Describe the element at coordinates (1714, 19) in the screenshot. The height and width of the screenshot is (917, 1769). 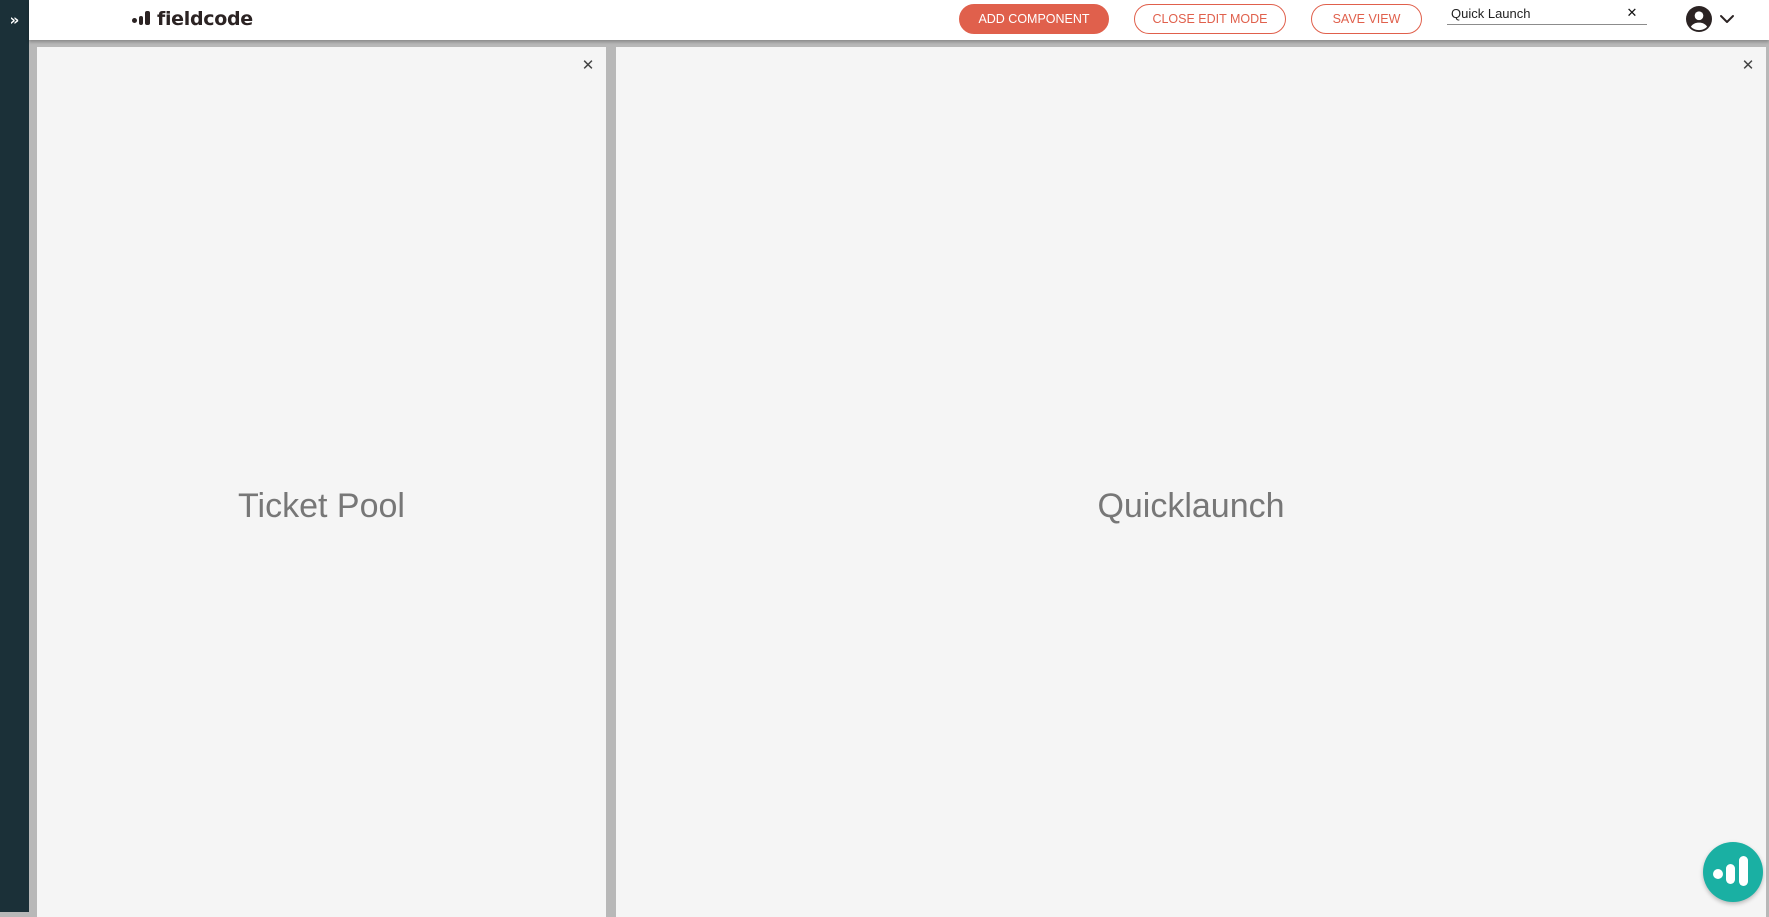
I see `user-menu` at that location.